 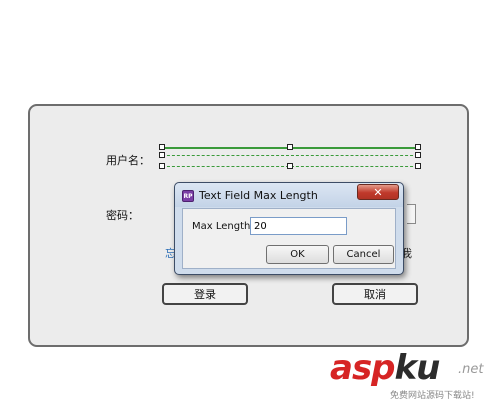 What do you see at coordinates (363, 254) in the screenshot?
I see `dialog-cancel-button: Cancel` at bounding box center [363, 254].